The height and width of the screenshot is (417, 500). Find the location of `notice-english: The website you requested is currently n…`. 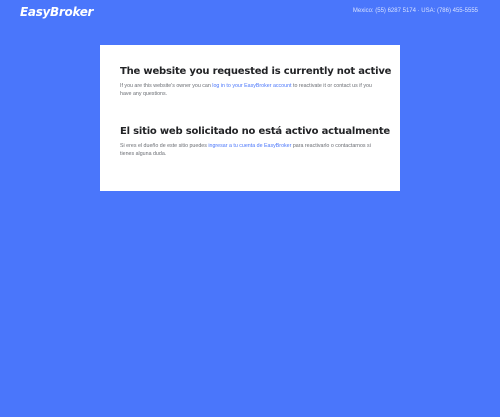

notice-english: The website you requested is currently n… is located at coordinates (256, 81).